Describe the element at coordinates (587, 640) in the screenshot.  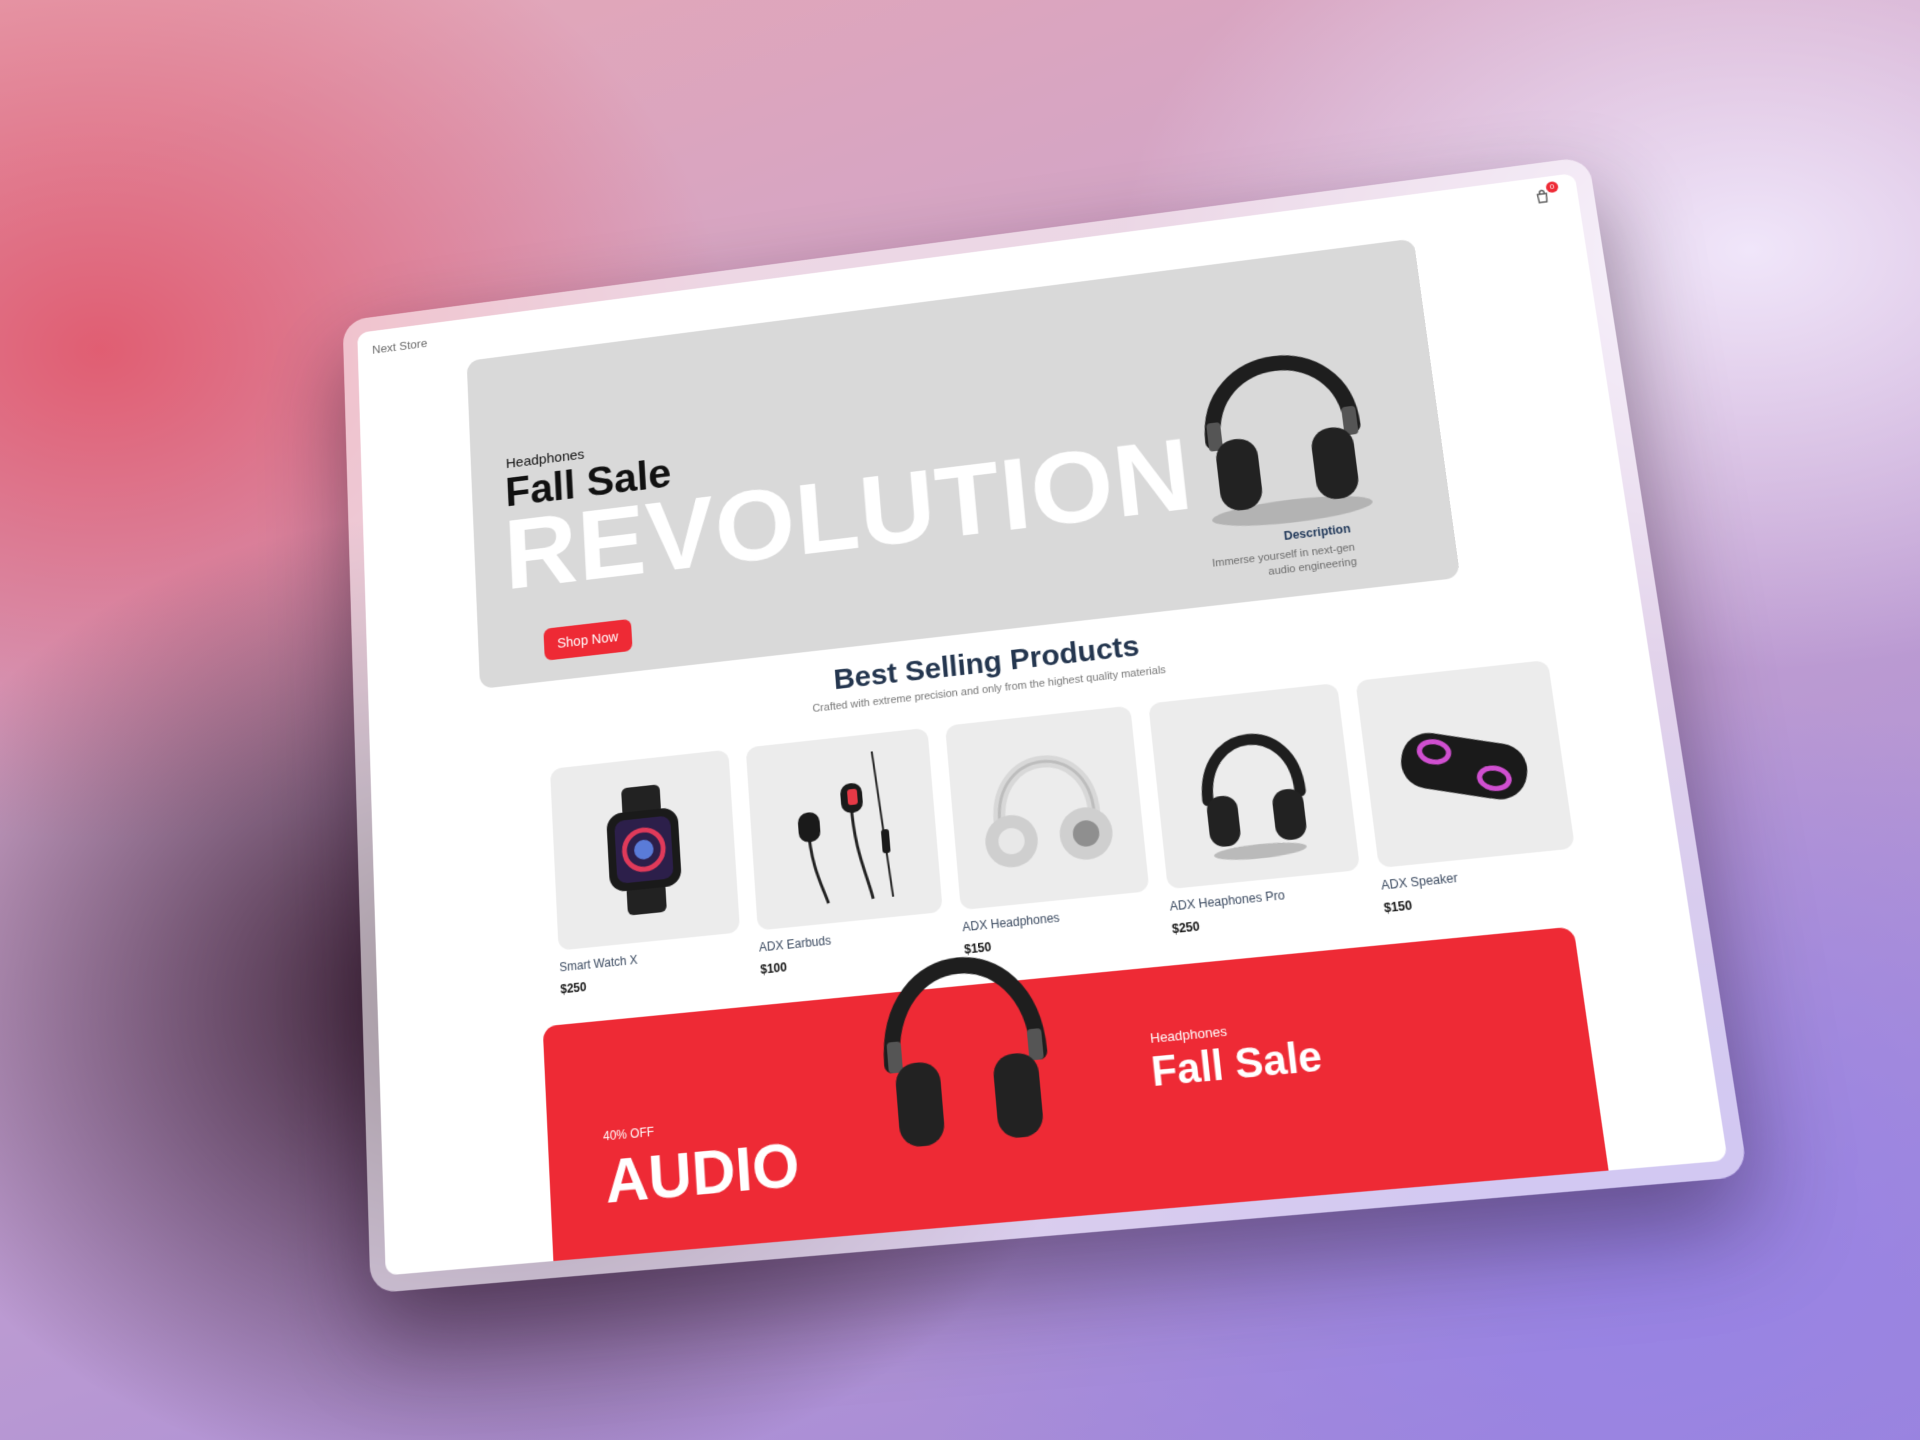
I see `shop-now-button: Shop Now` at that location.